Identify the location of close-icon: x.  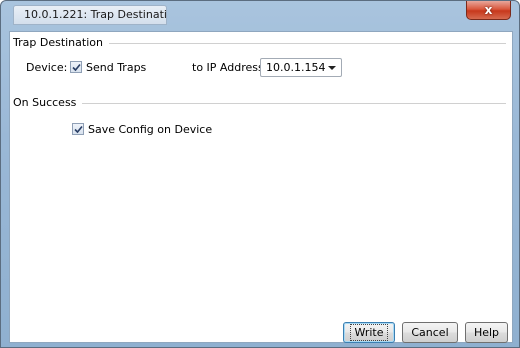
(488, 10).